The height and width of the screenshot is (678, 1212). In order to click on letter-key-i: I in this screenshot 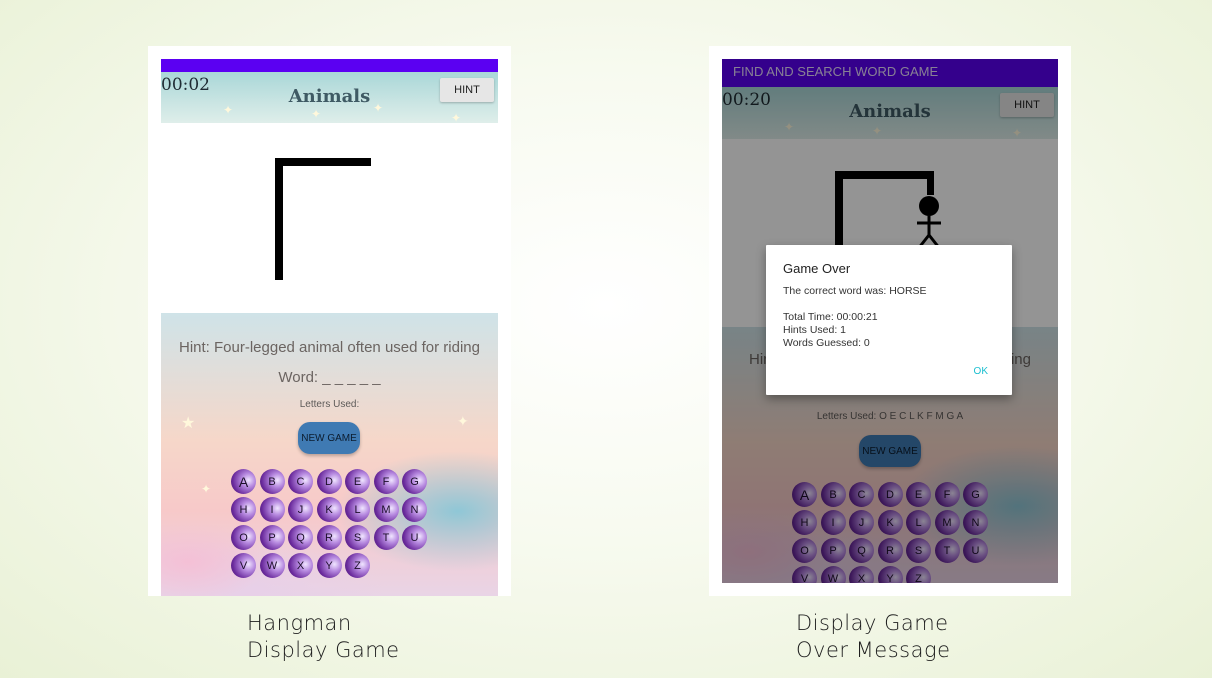, I will do `click(272, 509)`.